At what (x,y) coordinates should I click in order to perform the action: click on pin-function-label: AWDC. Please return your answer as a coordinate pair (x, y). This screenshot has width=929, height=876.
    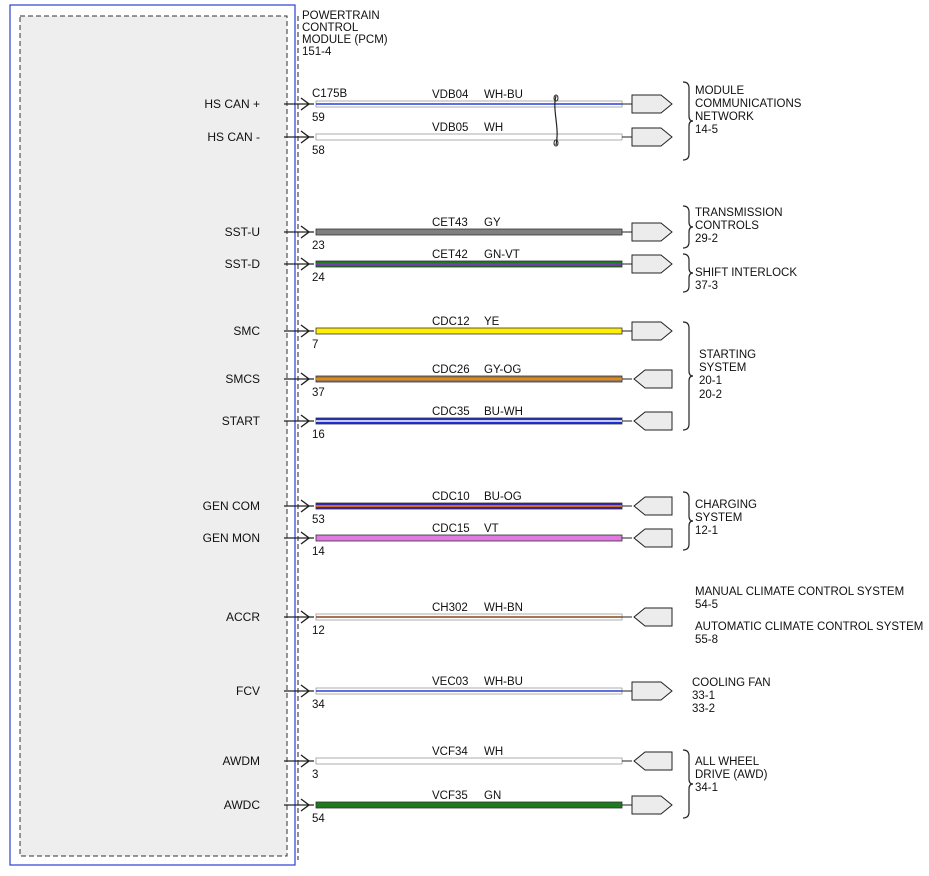
    Looking at the image, I should click on (242, 805).